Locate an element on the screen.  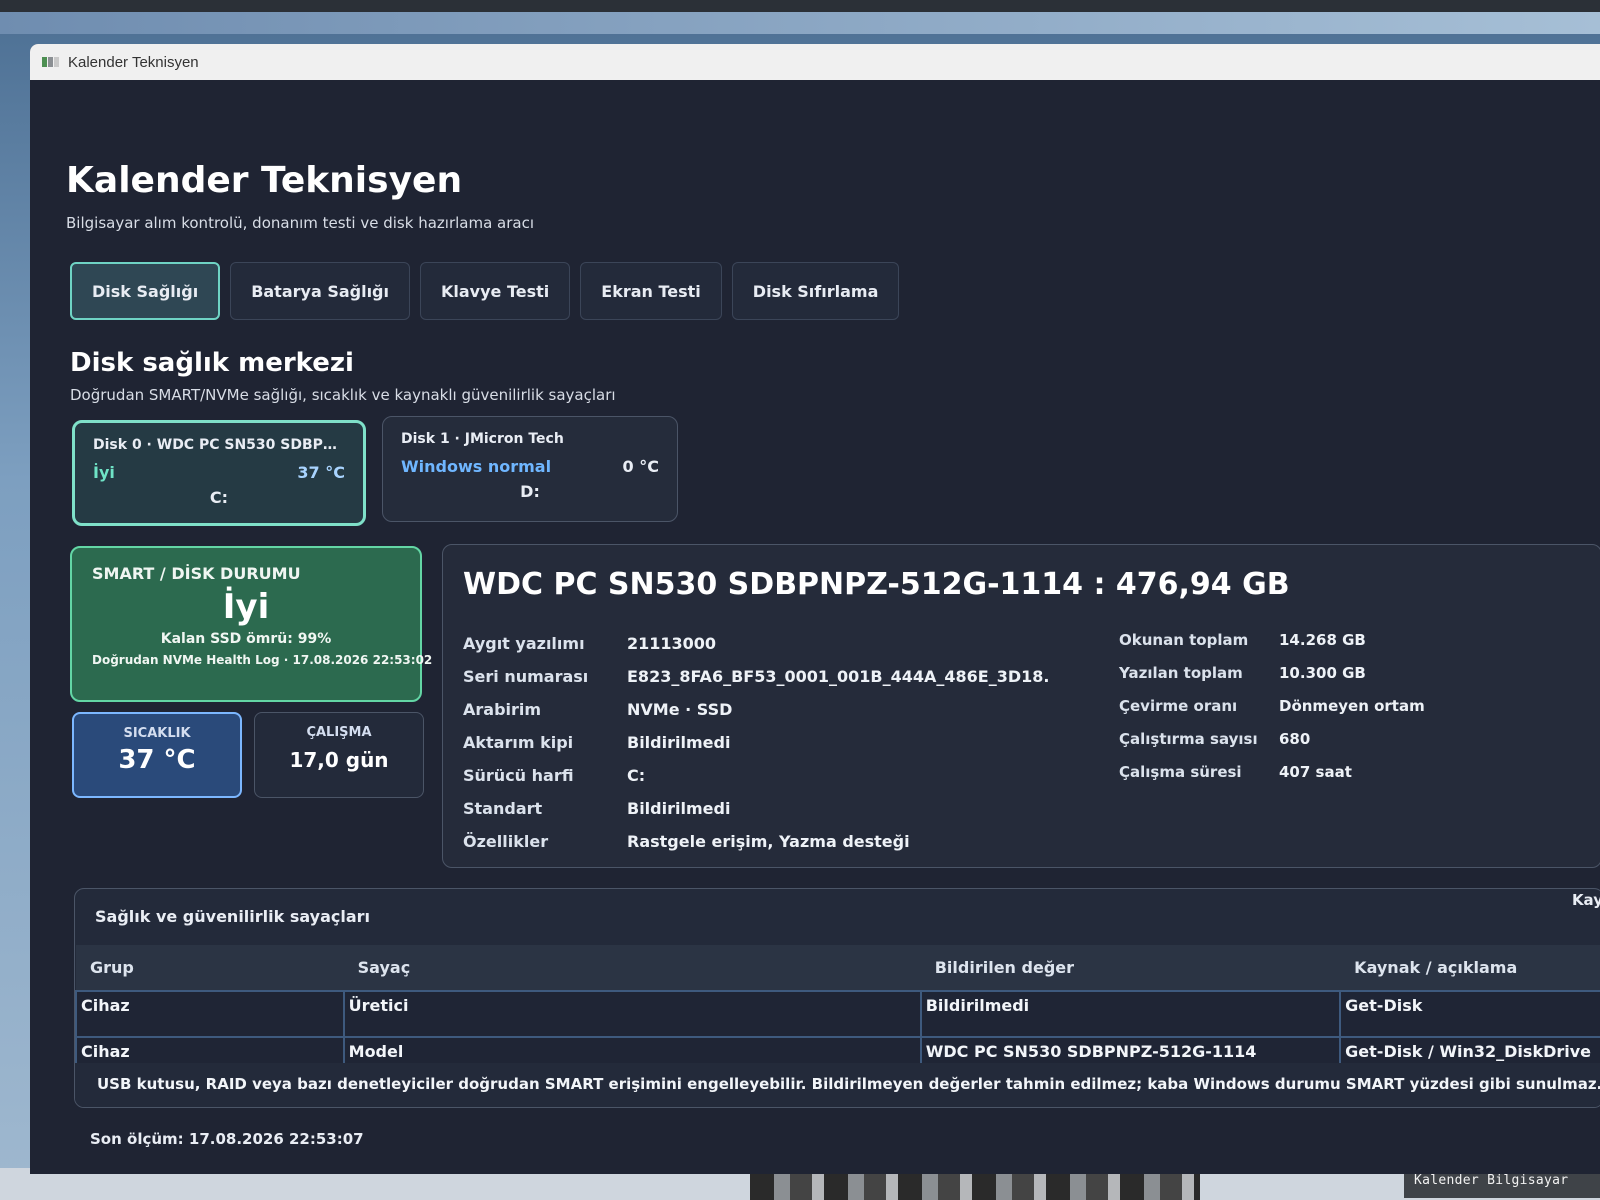
monitor-bezel is located at coordinates (800, 6).